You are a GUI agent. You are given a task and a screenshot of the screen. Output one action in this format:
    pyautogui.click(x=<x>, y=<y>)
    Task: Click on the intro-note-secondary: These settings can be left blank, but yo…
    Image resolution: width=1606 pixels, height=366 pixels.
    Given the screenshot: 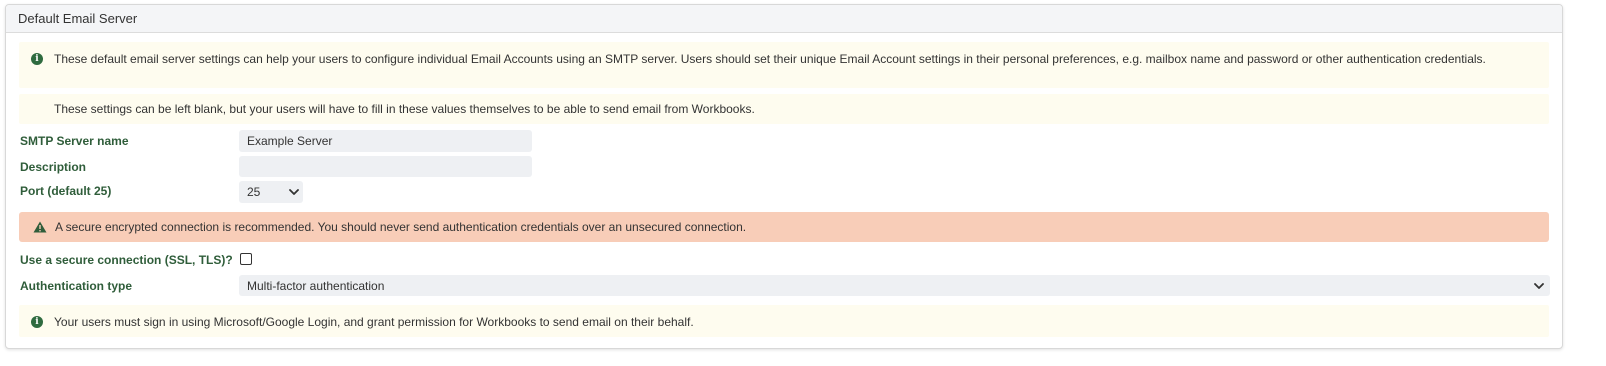 What is the action you would take?
    pyautogui.click(x=784, y=109)
    